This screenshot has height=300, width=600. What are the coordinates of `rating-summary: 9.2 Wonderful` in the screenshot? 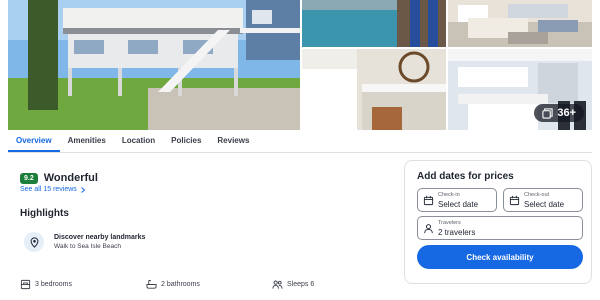 It's located at (59, 178).